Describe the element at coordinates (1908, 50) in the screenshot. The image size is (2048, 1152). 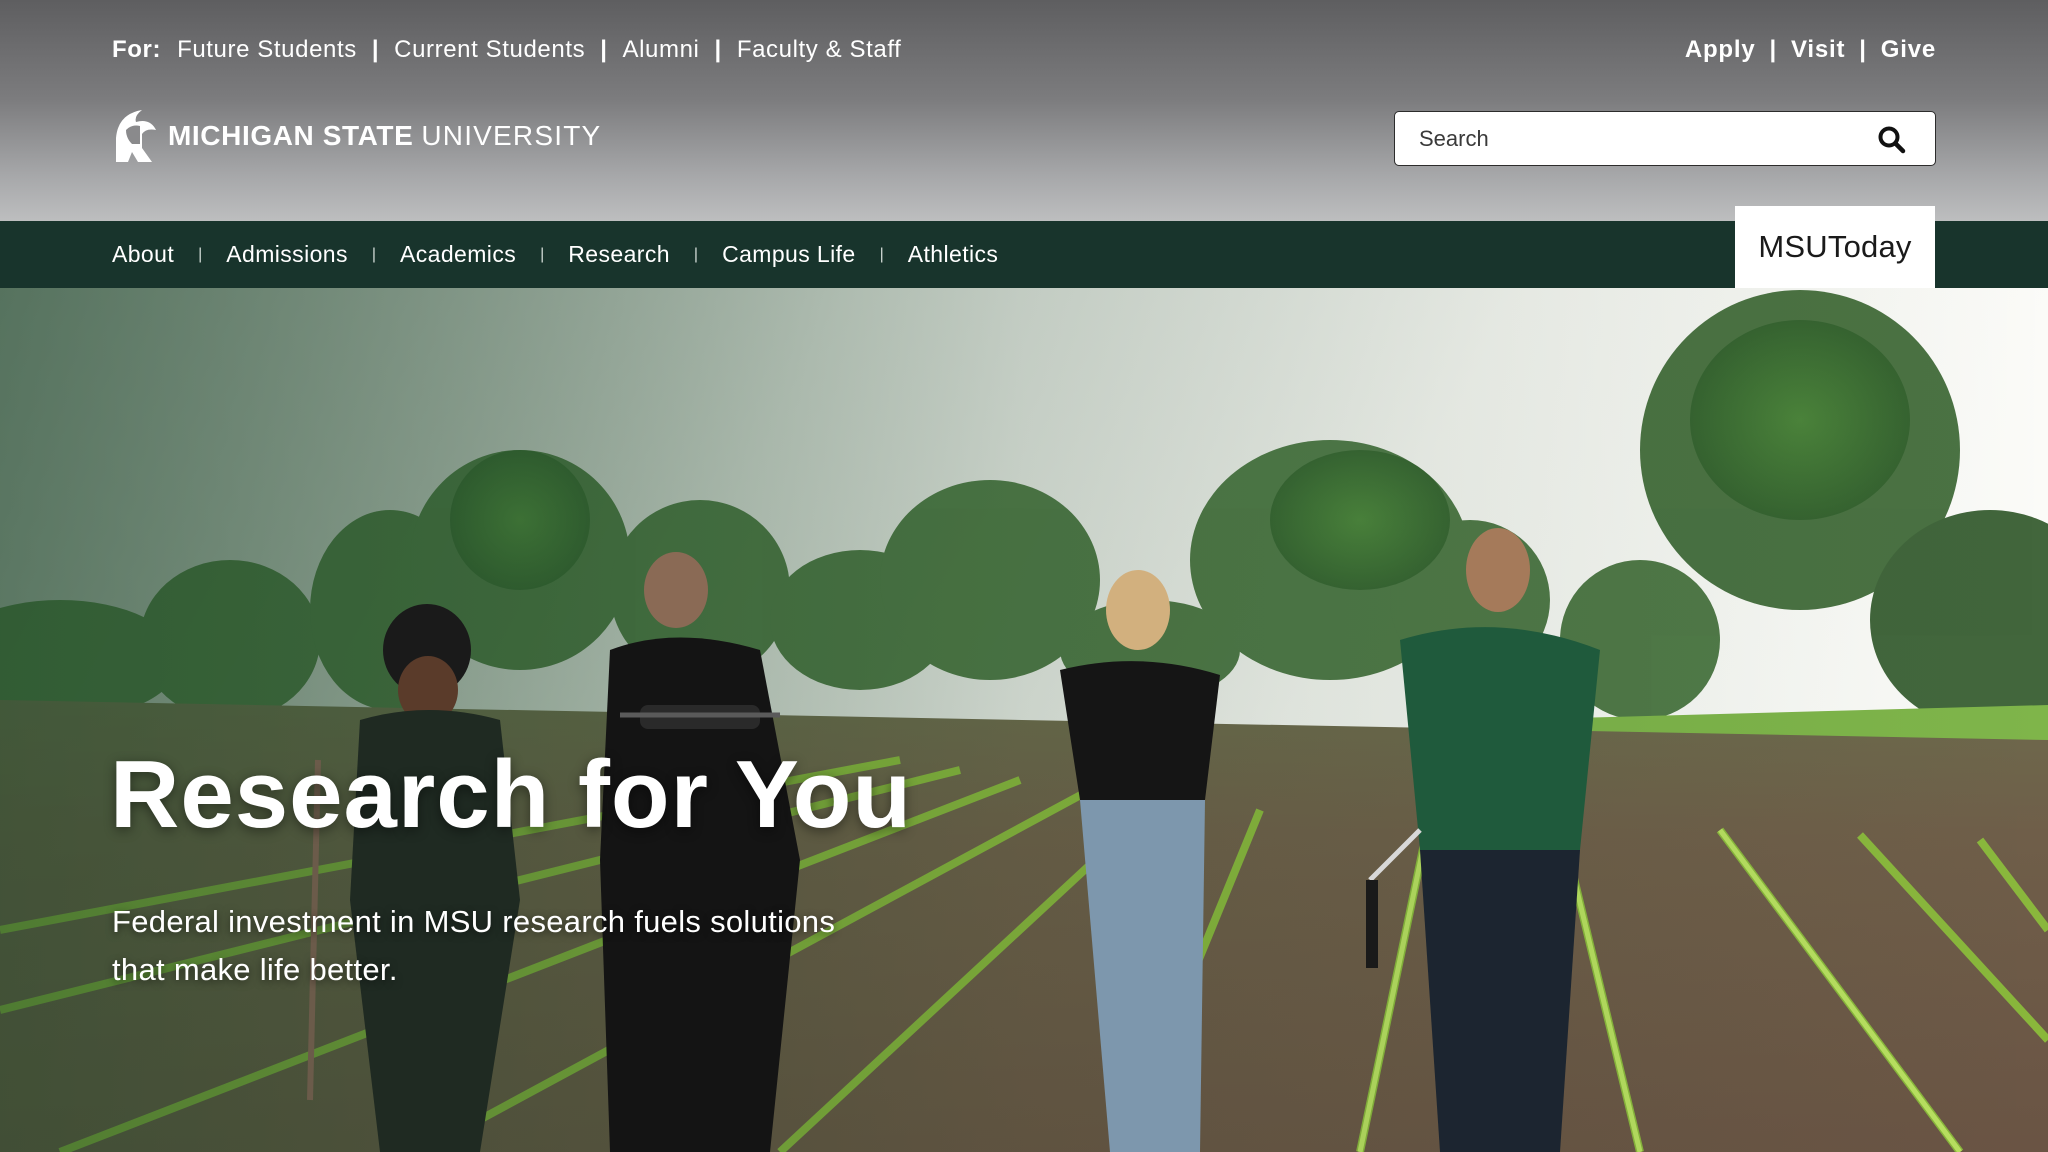
I see `give-link: Give` at that location.